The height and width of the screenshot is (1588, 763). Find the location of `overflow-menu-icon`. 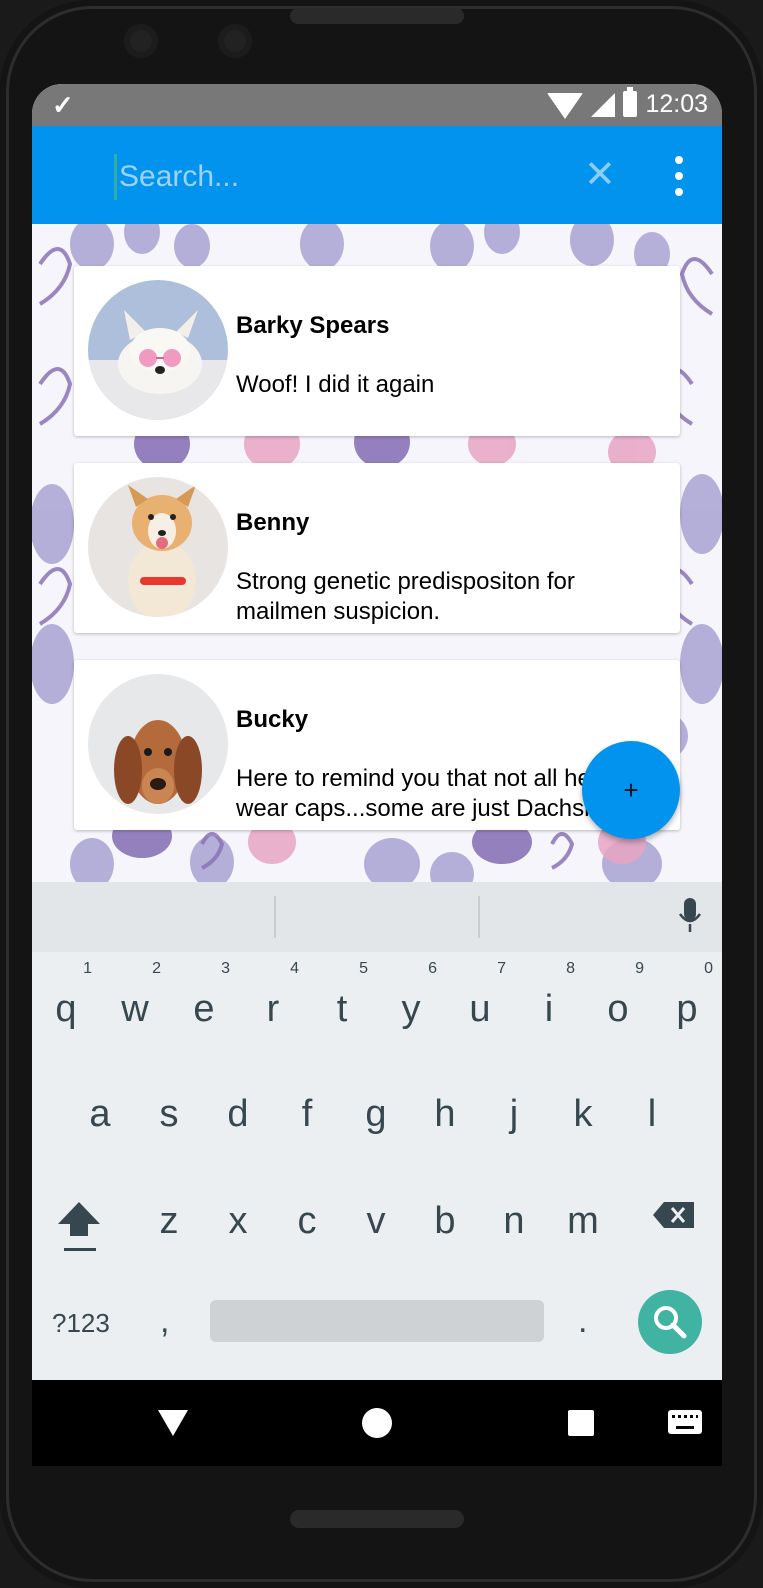

overflow-menu-icon is located at coordinates (679, 176).